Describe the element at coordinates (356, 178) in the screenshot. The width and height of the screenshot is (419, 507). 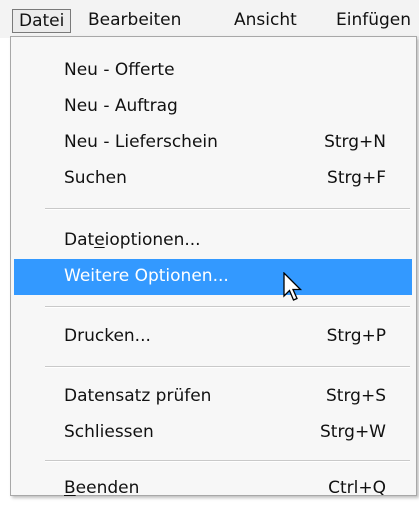
I see `menu-item-shortcut: Strg+F` at that location.